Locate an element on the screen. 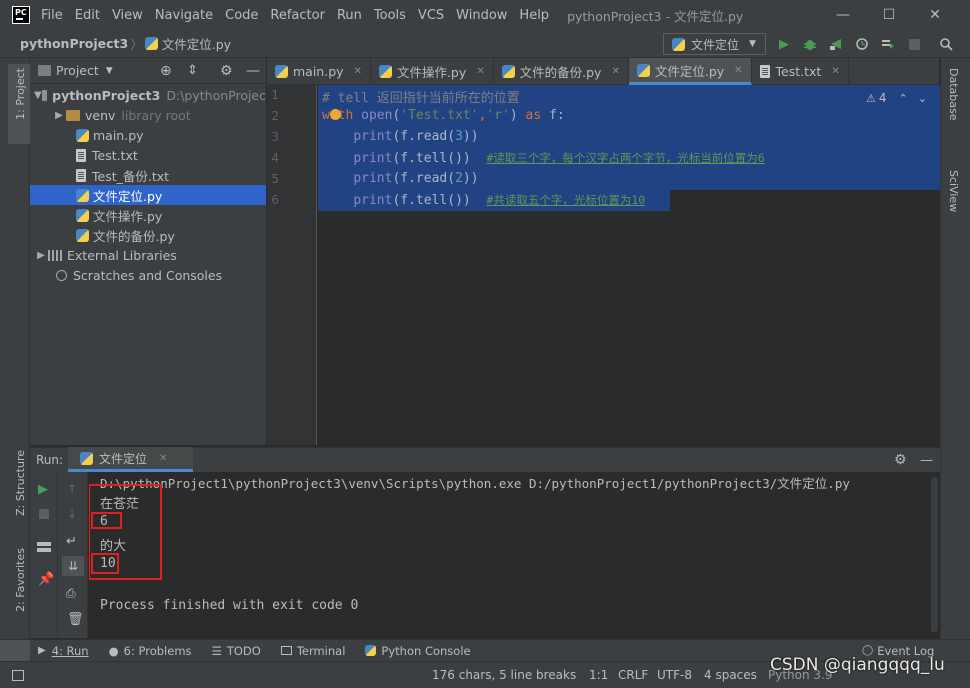 This screenshot has height=688, width=970. soft-wrap-icon: ↵ is located at coordinates (71, 541).